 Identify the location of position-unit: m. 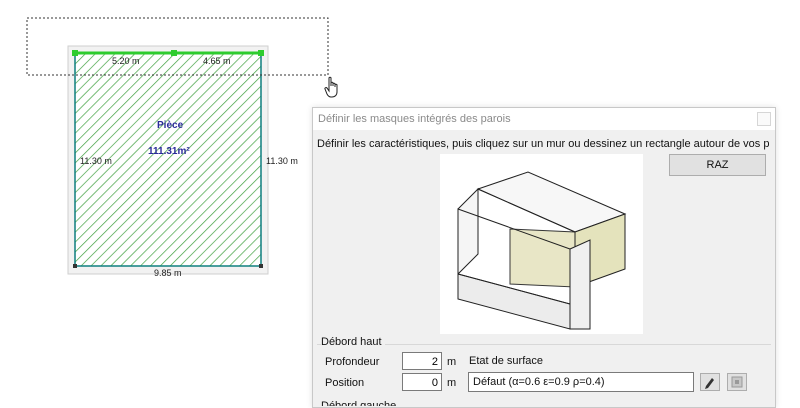
(452, 383).